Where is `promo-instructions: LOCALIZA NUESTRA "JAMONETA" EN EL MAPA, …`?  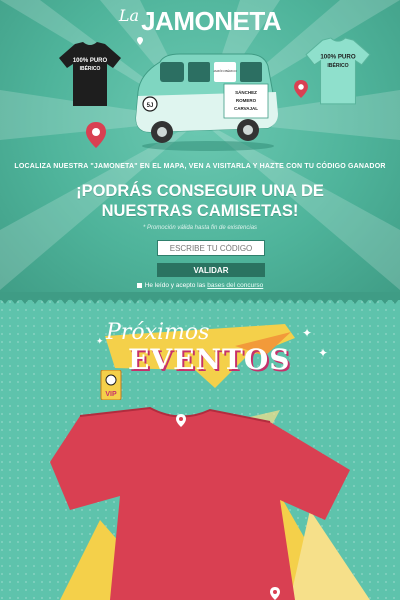 promo-instructions: LOCALIZA NUESTRA "JAMONETA" EN EL MAPA, … is located at coordinates (200, 166).